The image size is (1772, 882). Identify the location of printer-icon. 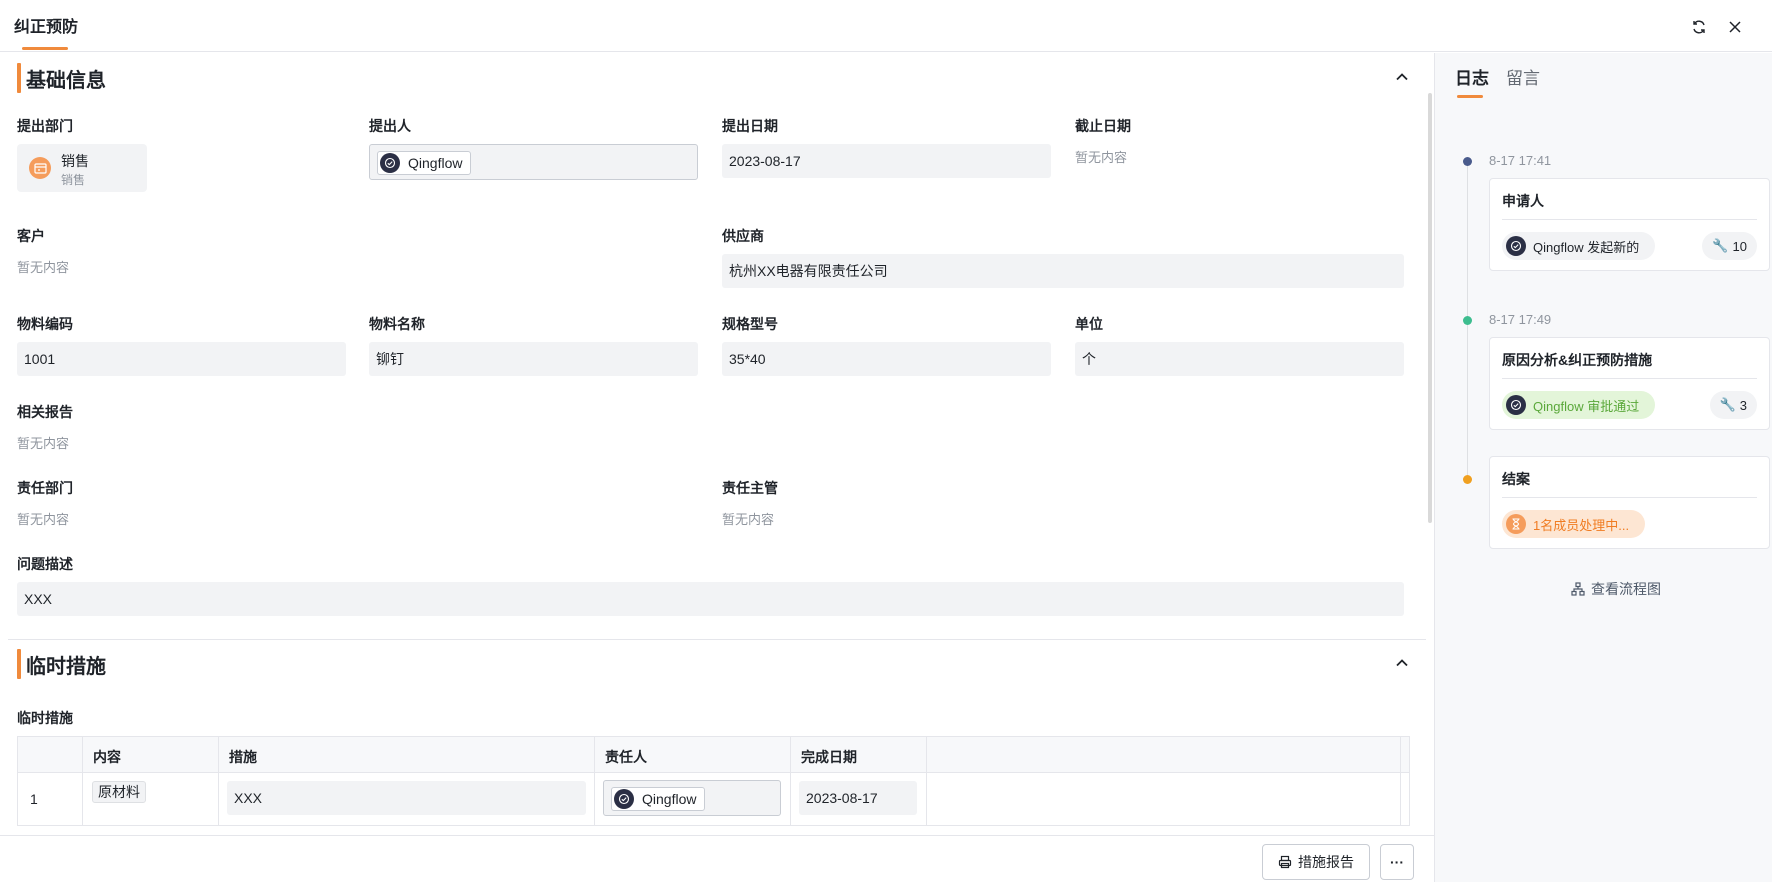
(1285, 862).